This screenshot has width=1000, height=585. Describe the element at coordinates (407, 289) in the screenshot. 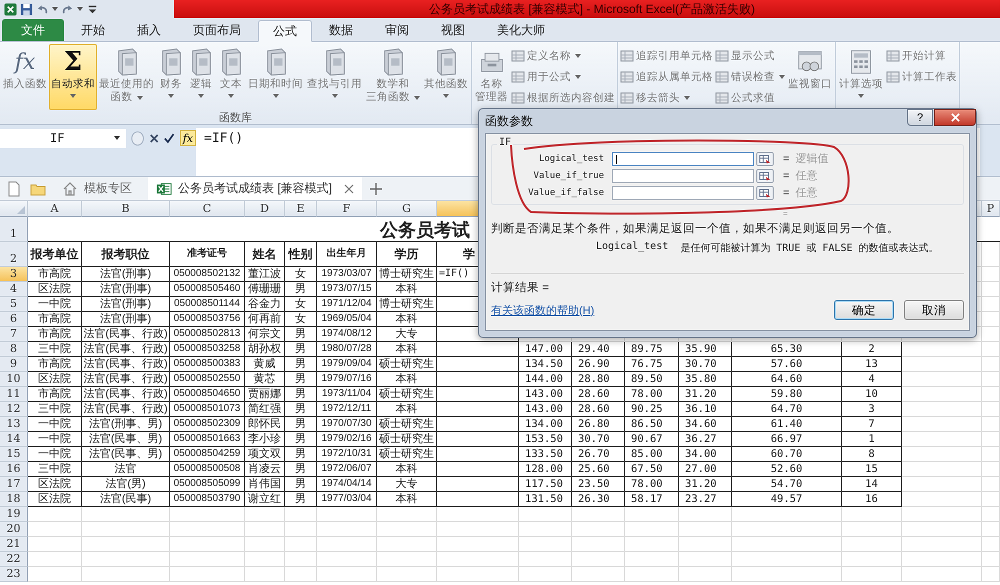

I see `table-cell: 本科` at that location.